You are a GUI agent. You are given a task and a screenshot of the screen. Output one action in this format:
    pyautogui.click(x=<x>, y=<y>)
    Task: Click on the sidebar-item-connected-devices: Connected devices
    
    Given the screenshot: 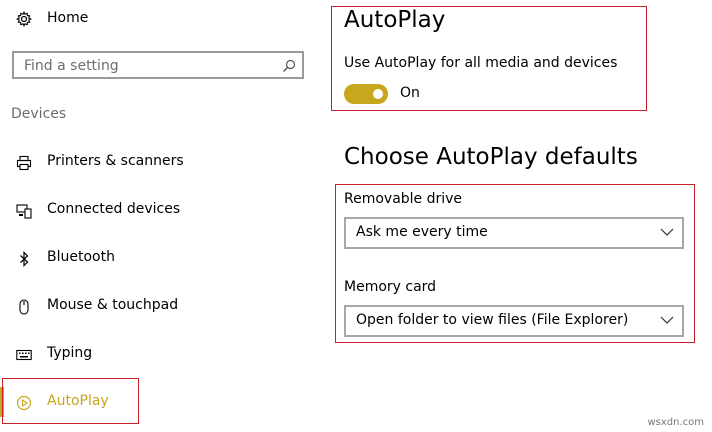 What is the action you would take?
    pyautogui.click(x=165, y=211)
    